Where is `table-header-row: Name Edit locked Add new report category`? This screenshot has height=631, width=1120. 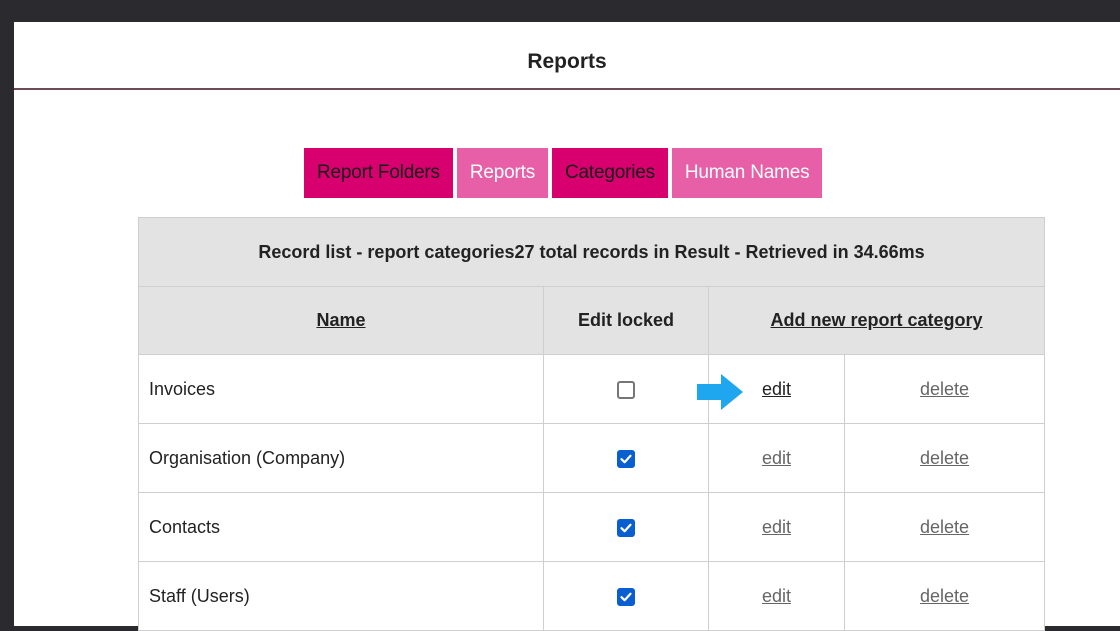 table-header-row: Name Edit locked Add new report category is located at coordinates (592, 320).